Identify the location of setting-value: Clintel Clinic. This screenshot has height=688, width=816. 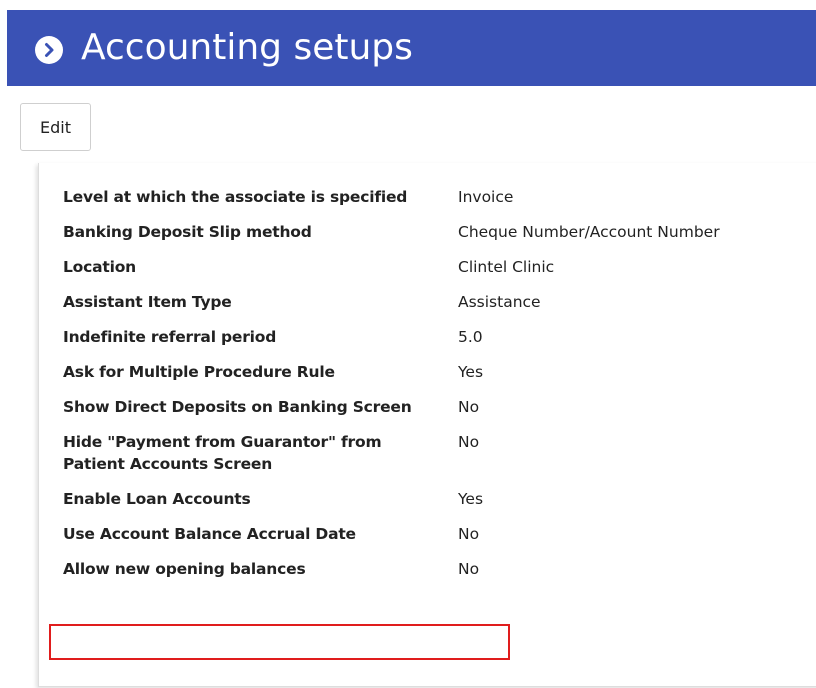
(506, 267).